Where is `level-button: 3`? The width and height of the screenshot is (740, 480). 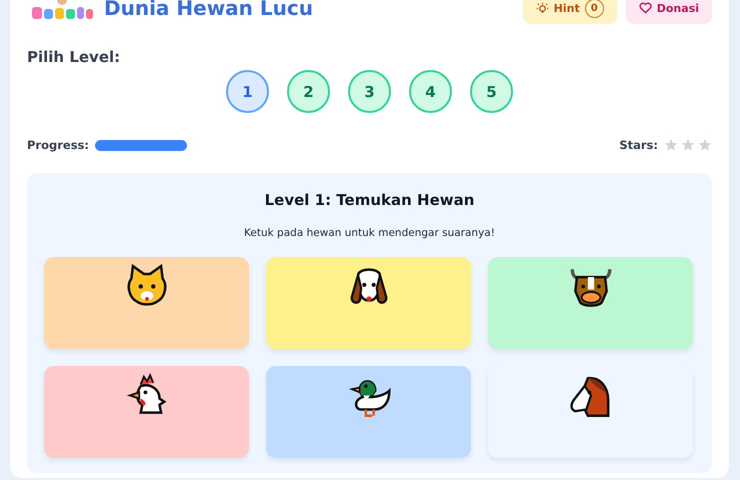
level-button: 3 is located at coordinates (369, 91).